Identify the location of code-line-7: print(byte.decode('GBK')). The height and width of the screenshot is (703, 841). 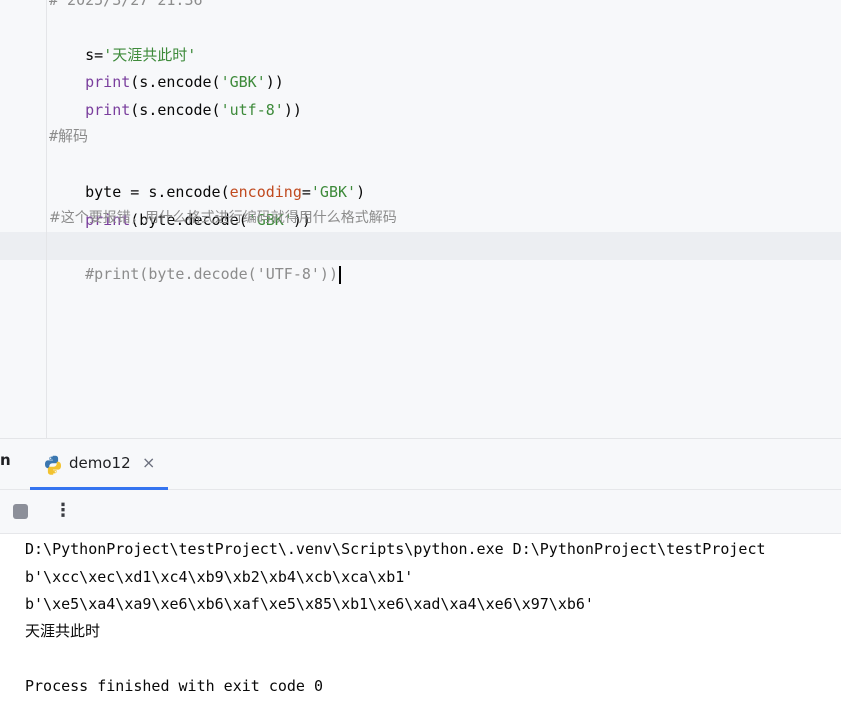
(180, 203).